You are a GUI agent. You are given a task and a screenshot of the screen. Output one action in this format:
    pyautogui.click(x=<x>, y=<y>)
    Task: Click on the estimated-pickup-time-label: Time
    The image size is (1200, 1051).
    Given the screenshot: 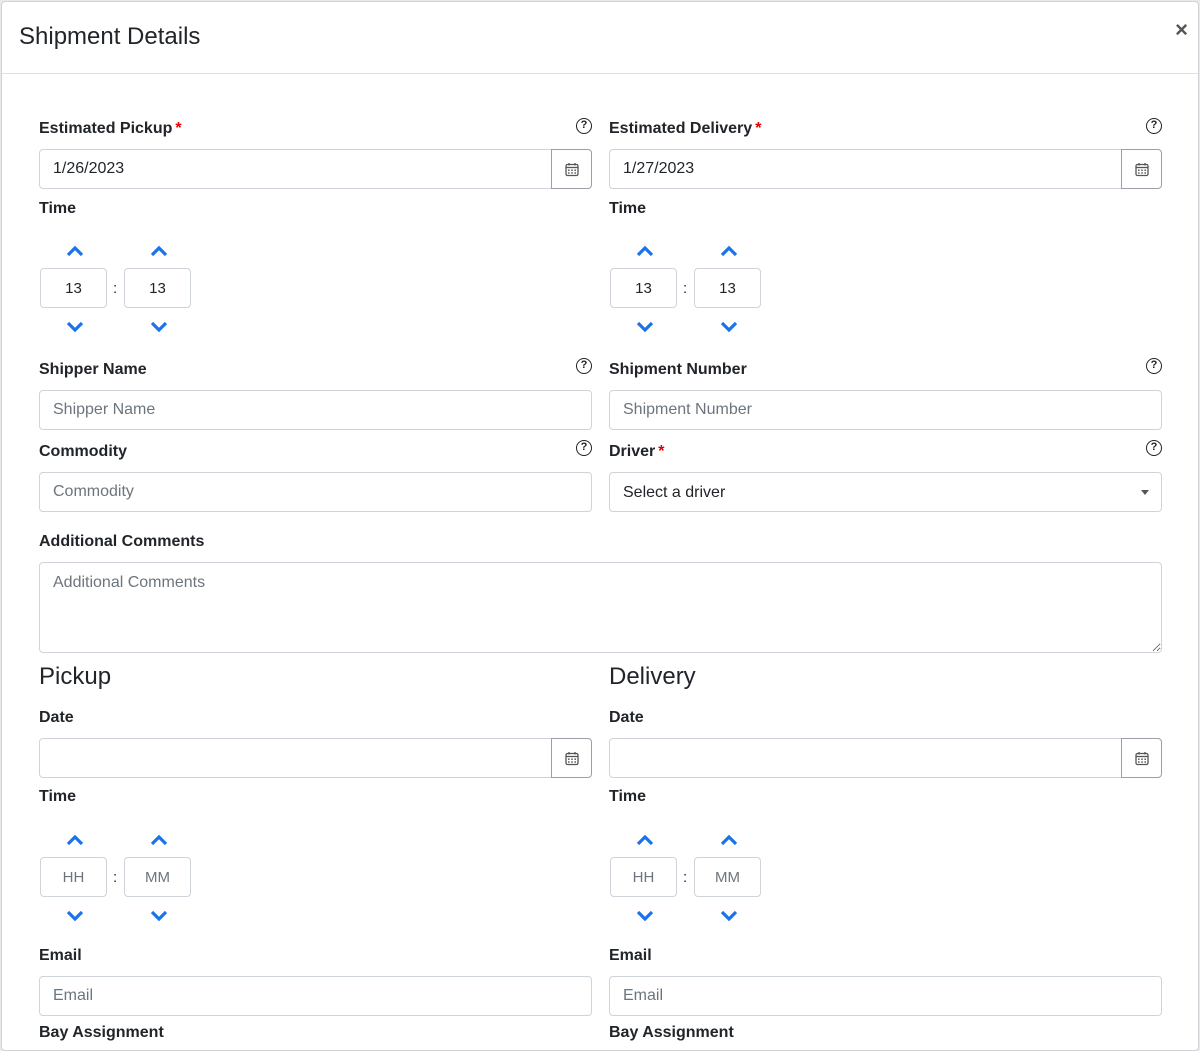 What is the action you would take?
    pyautogui.click(x=58, y=208)
    